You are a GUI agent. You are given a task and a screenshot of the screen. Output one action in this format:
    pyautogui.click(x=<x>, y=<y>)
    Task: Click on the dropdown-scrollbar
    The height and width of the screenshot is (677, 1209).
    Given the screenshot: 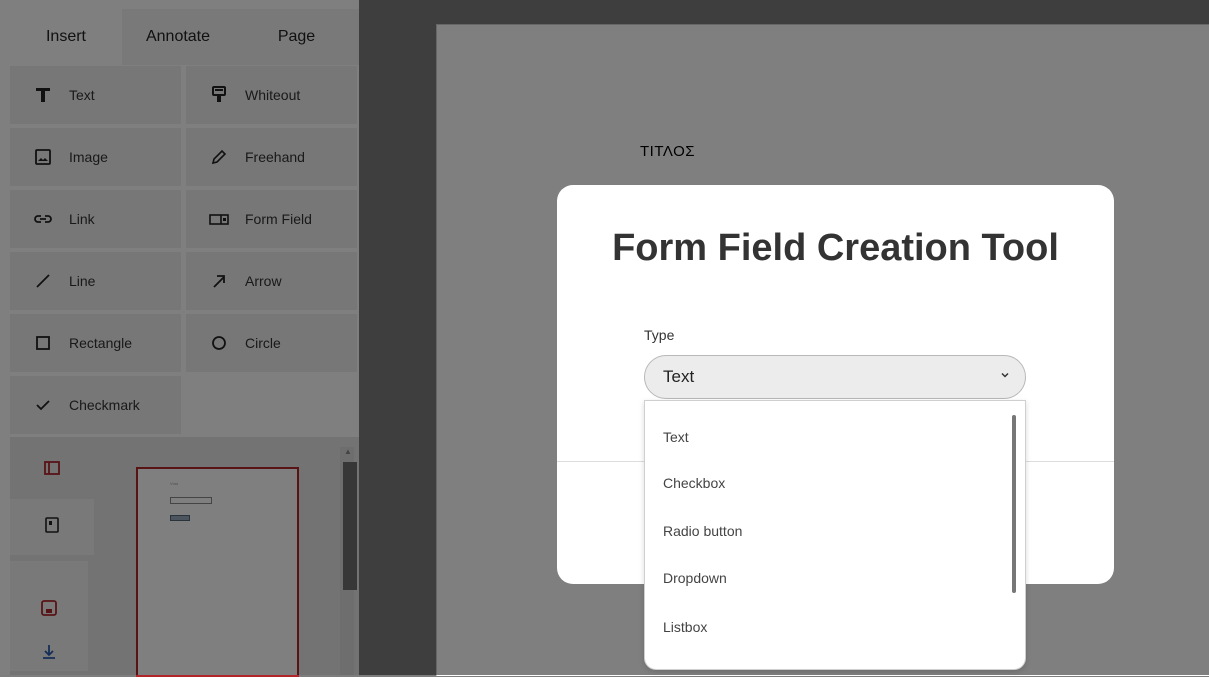 What is the action you would take?
    pyautogui.click(x=1014, y=504)
    